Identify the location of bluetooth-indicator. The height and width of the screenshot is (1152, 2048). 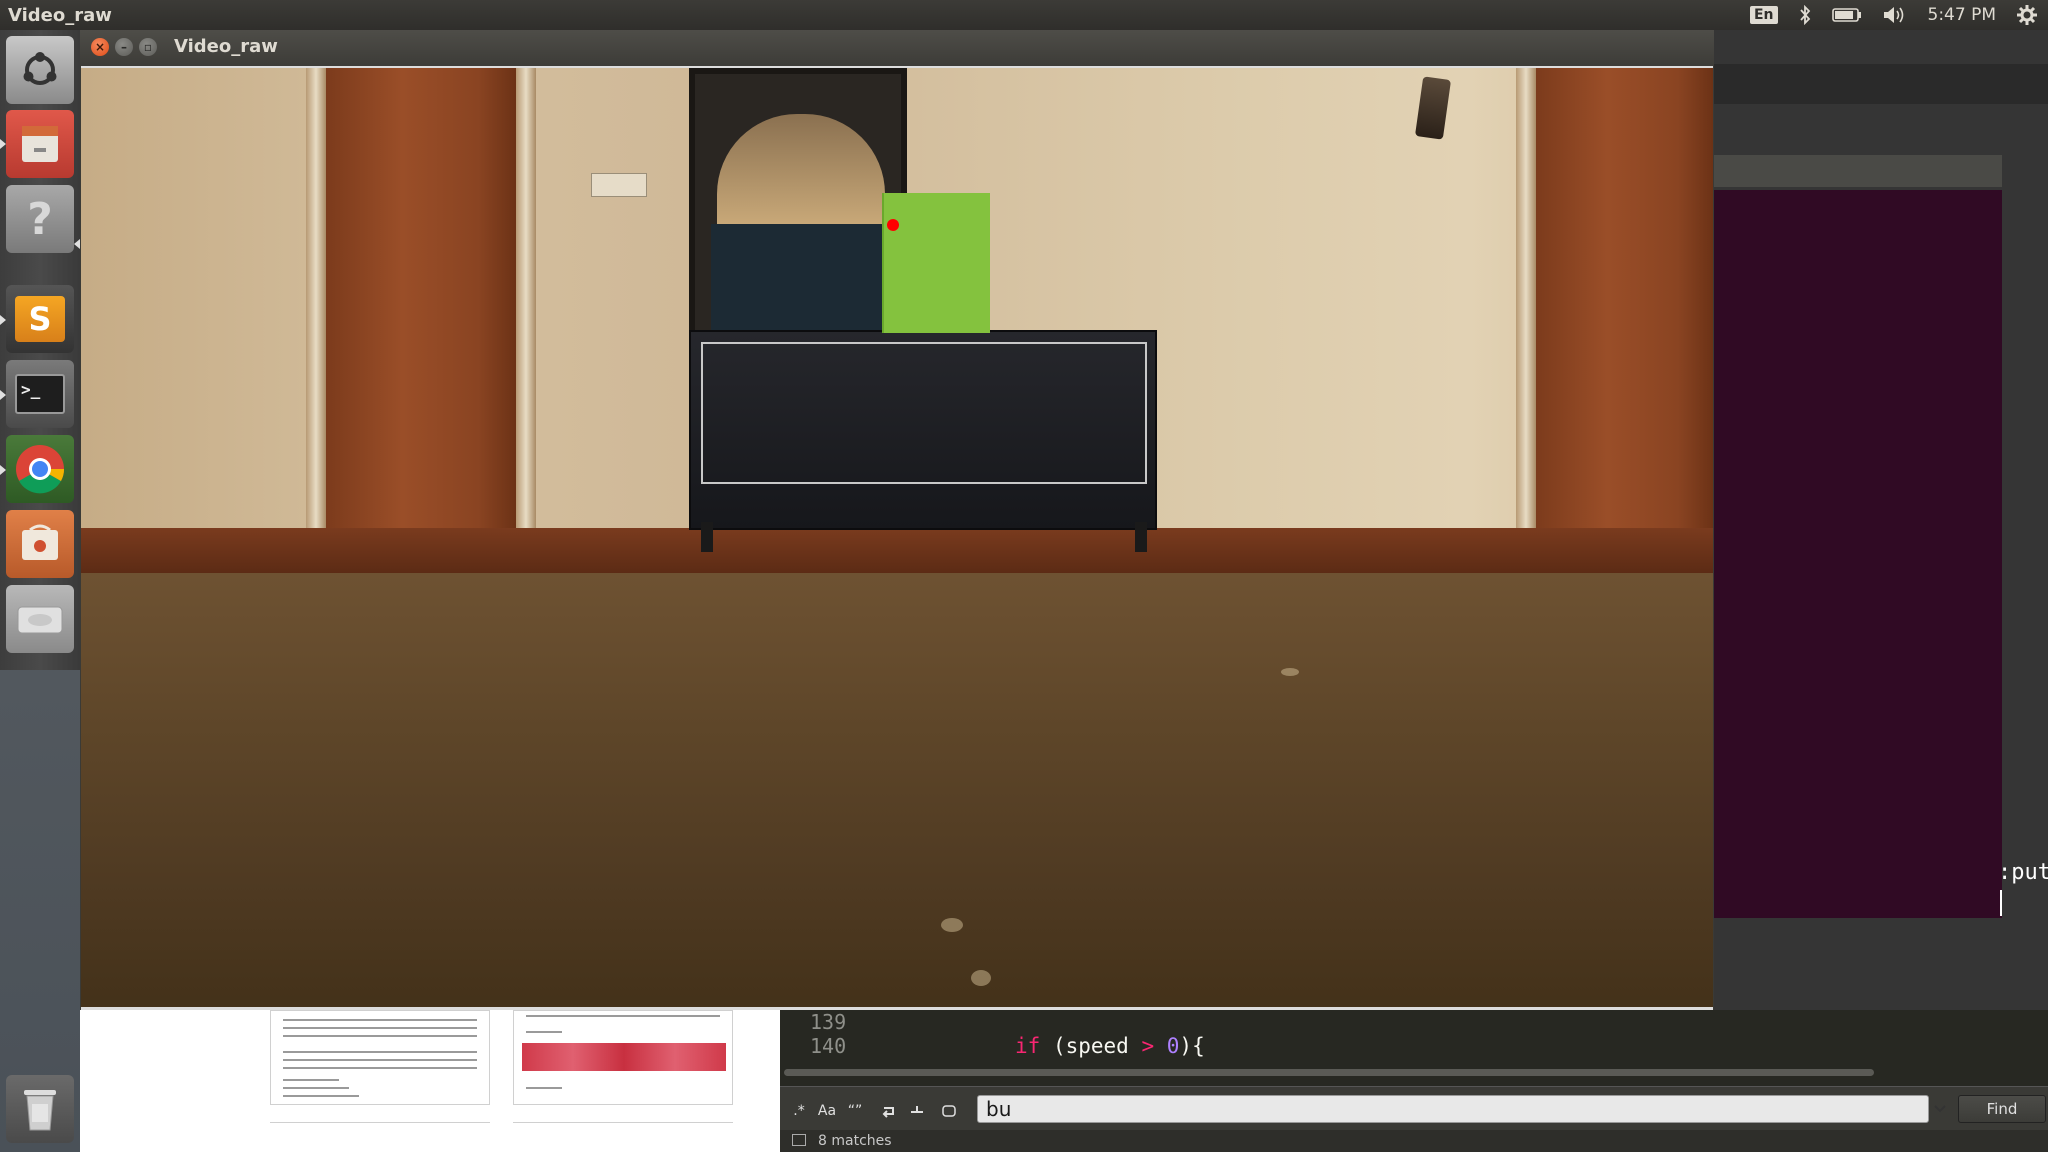
(1805, 15).